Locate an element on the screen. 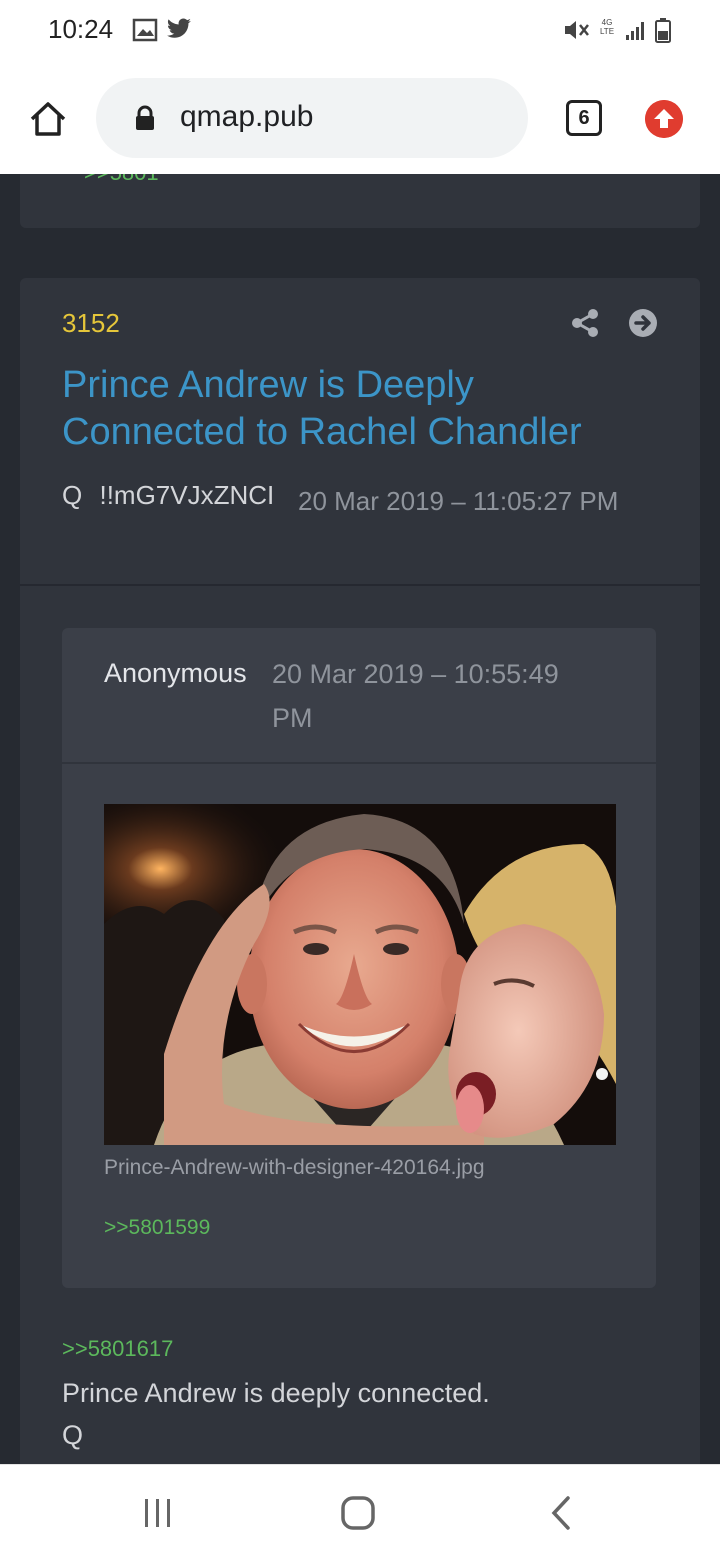 The image size is (720, 1560). system-navigation-bar is located at coordinates (360, 1512).